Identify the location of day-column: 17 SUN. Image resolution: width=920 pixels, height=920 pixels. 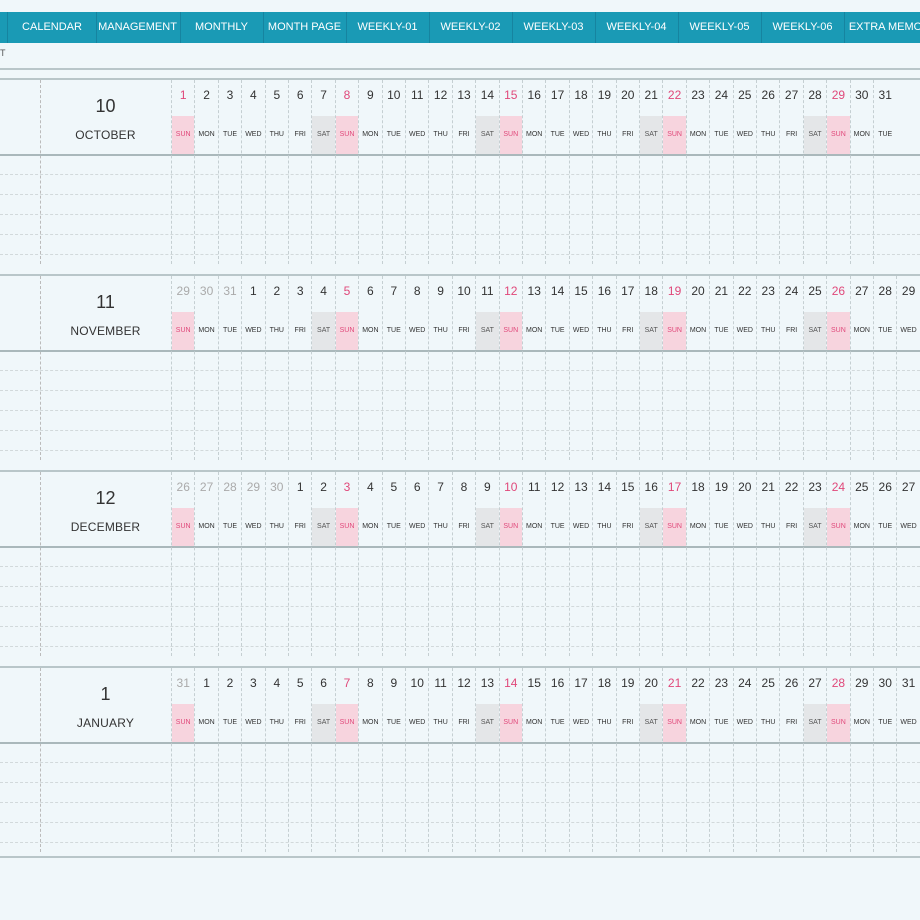
(674, 564).